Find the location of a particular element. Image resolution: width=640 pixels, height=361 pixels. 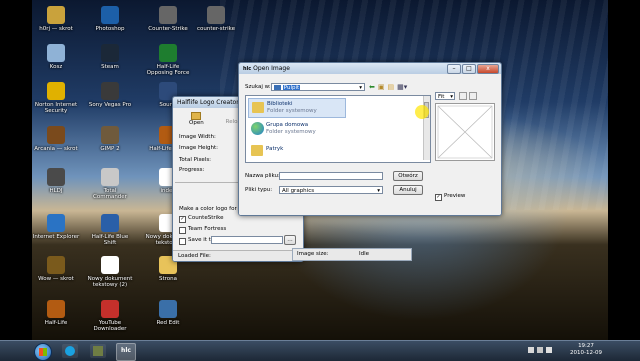

network-icon is located at coordinates (540, 350).